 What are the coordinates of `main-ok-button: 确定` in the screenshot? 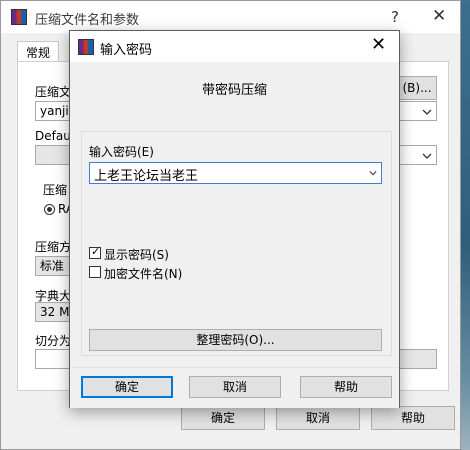 It's located at (223, 418).